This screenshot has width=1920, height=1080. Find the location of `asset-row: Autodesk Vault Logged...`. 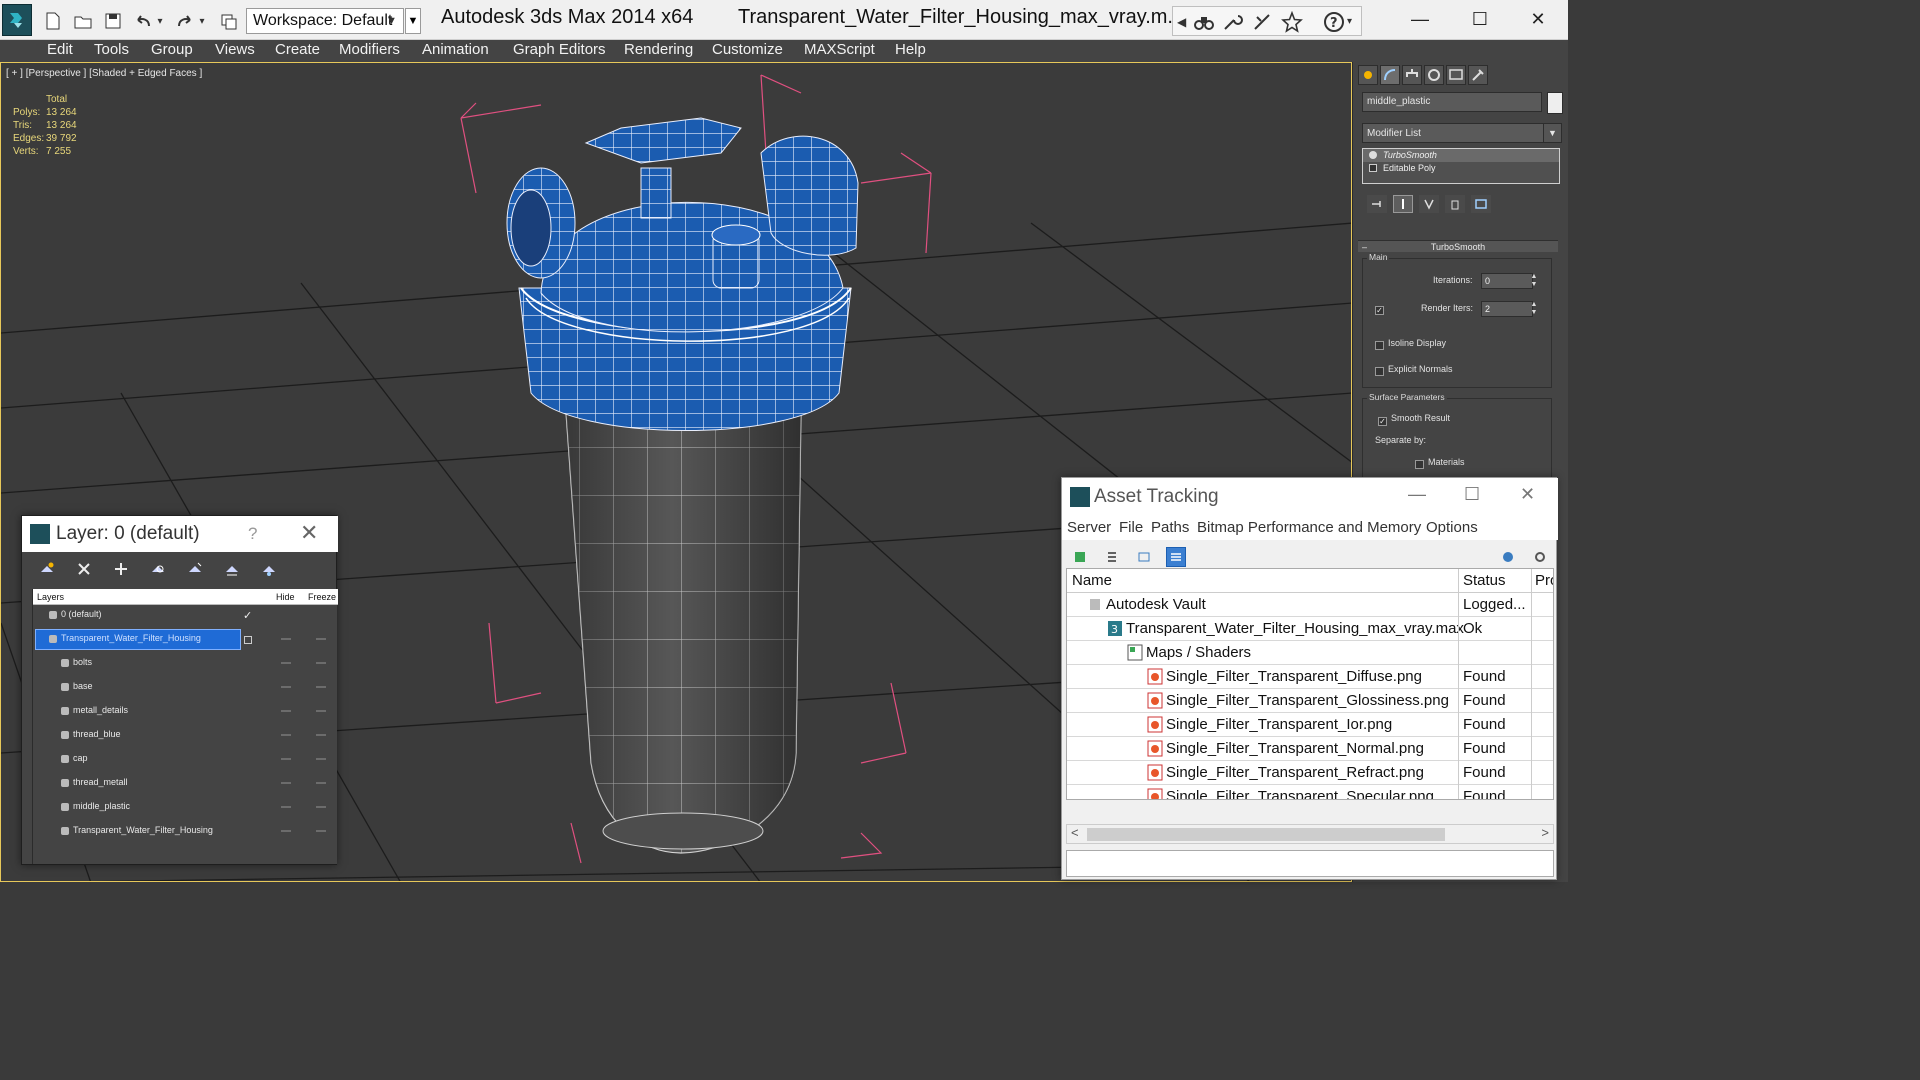

asset-row: Autodesk Vault Logged... is located at coordinates (1310, 605).